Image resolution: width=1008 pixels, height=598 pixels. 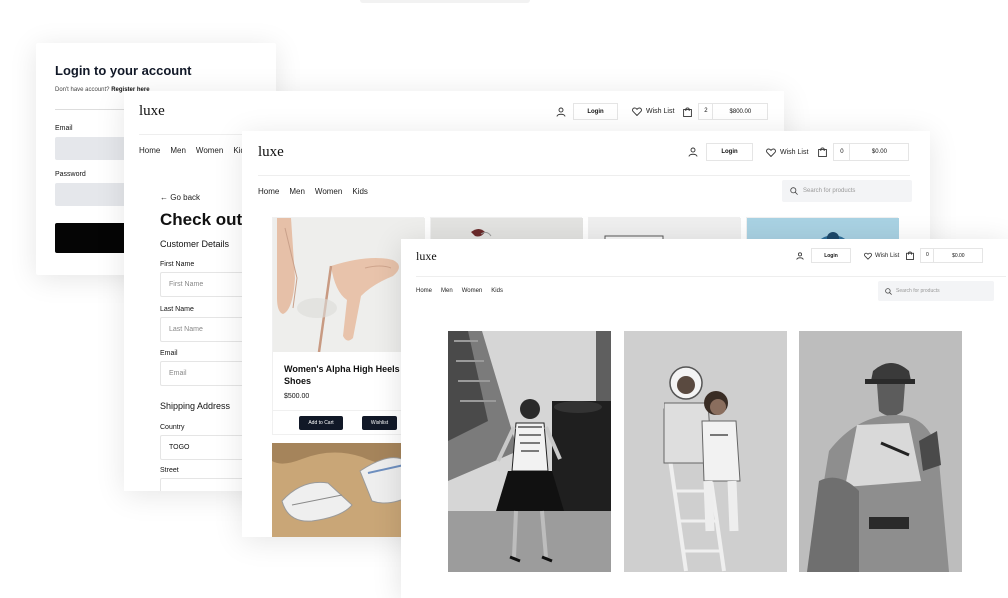 I want to click on no-account-text: Don't have account?, so click(x=82, y=90).